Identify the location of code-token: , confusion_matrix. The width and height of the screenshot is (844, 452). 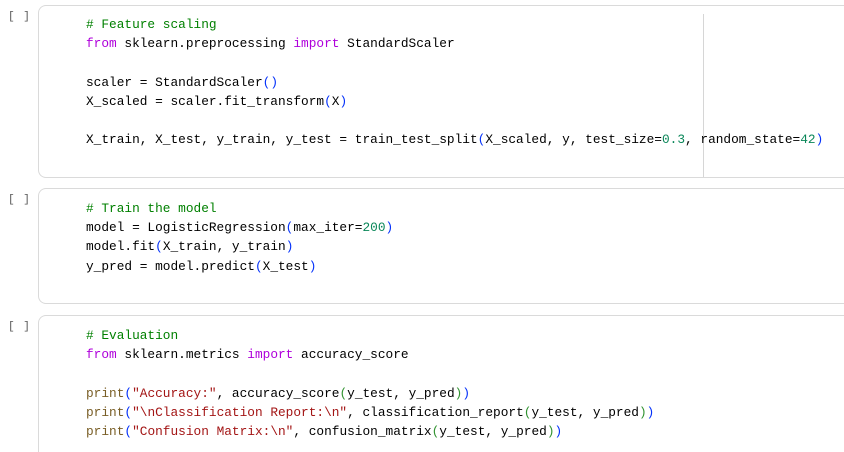
(362, 431).